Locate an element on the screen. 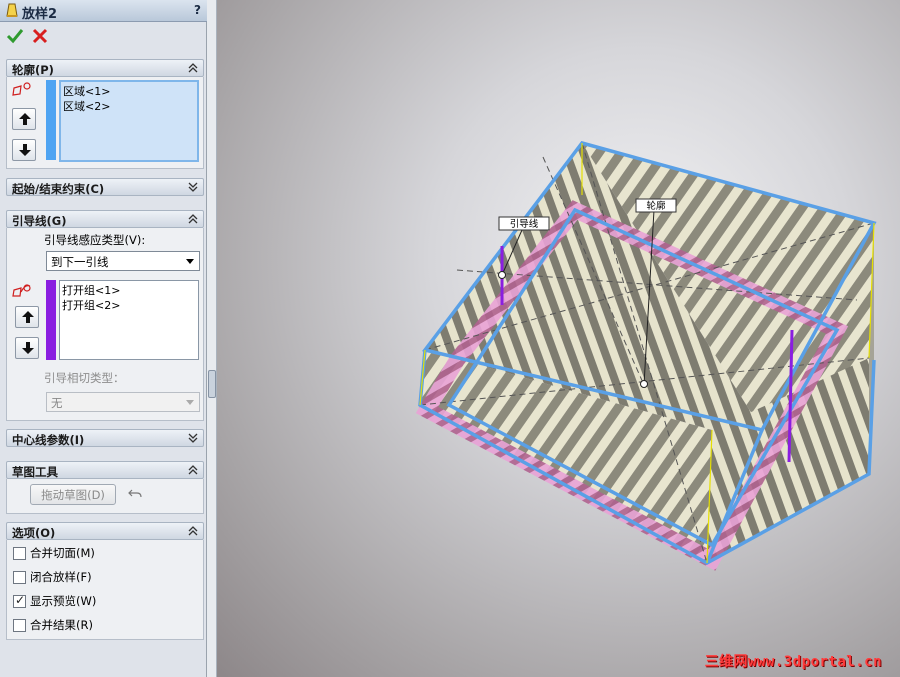  profile-handle is located at coordinates (644, 384).